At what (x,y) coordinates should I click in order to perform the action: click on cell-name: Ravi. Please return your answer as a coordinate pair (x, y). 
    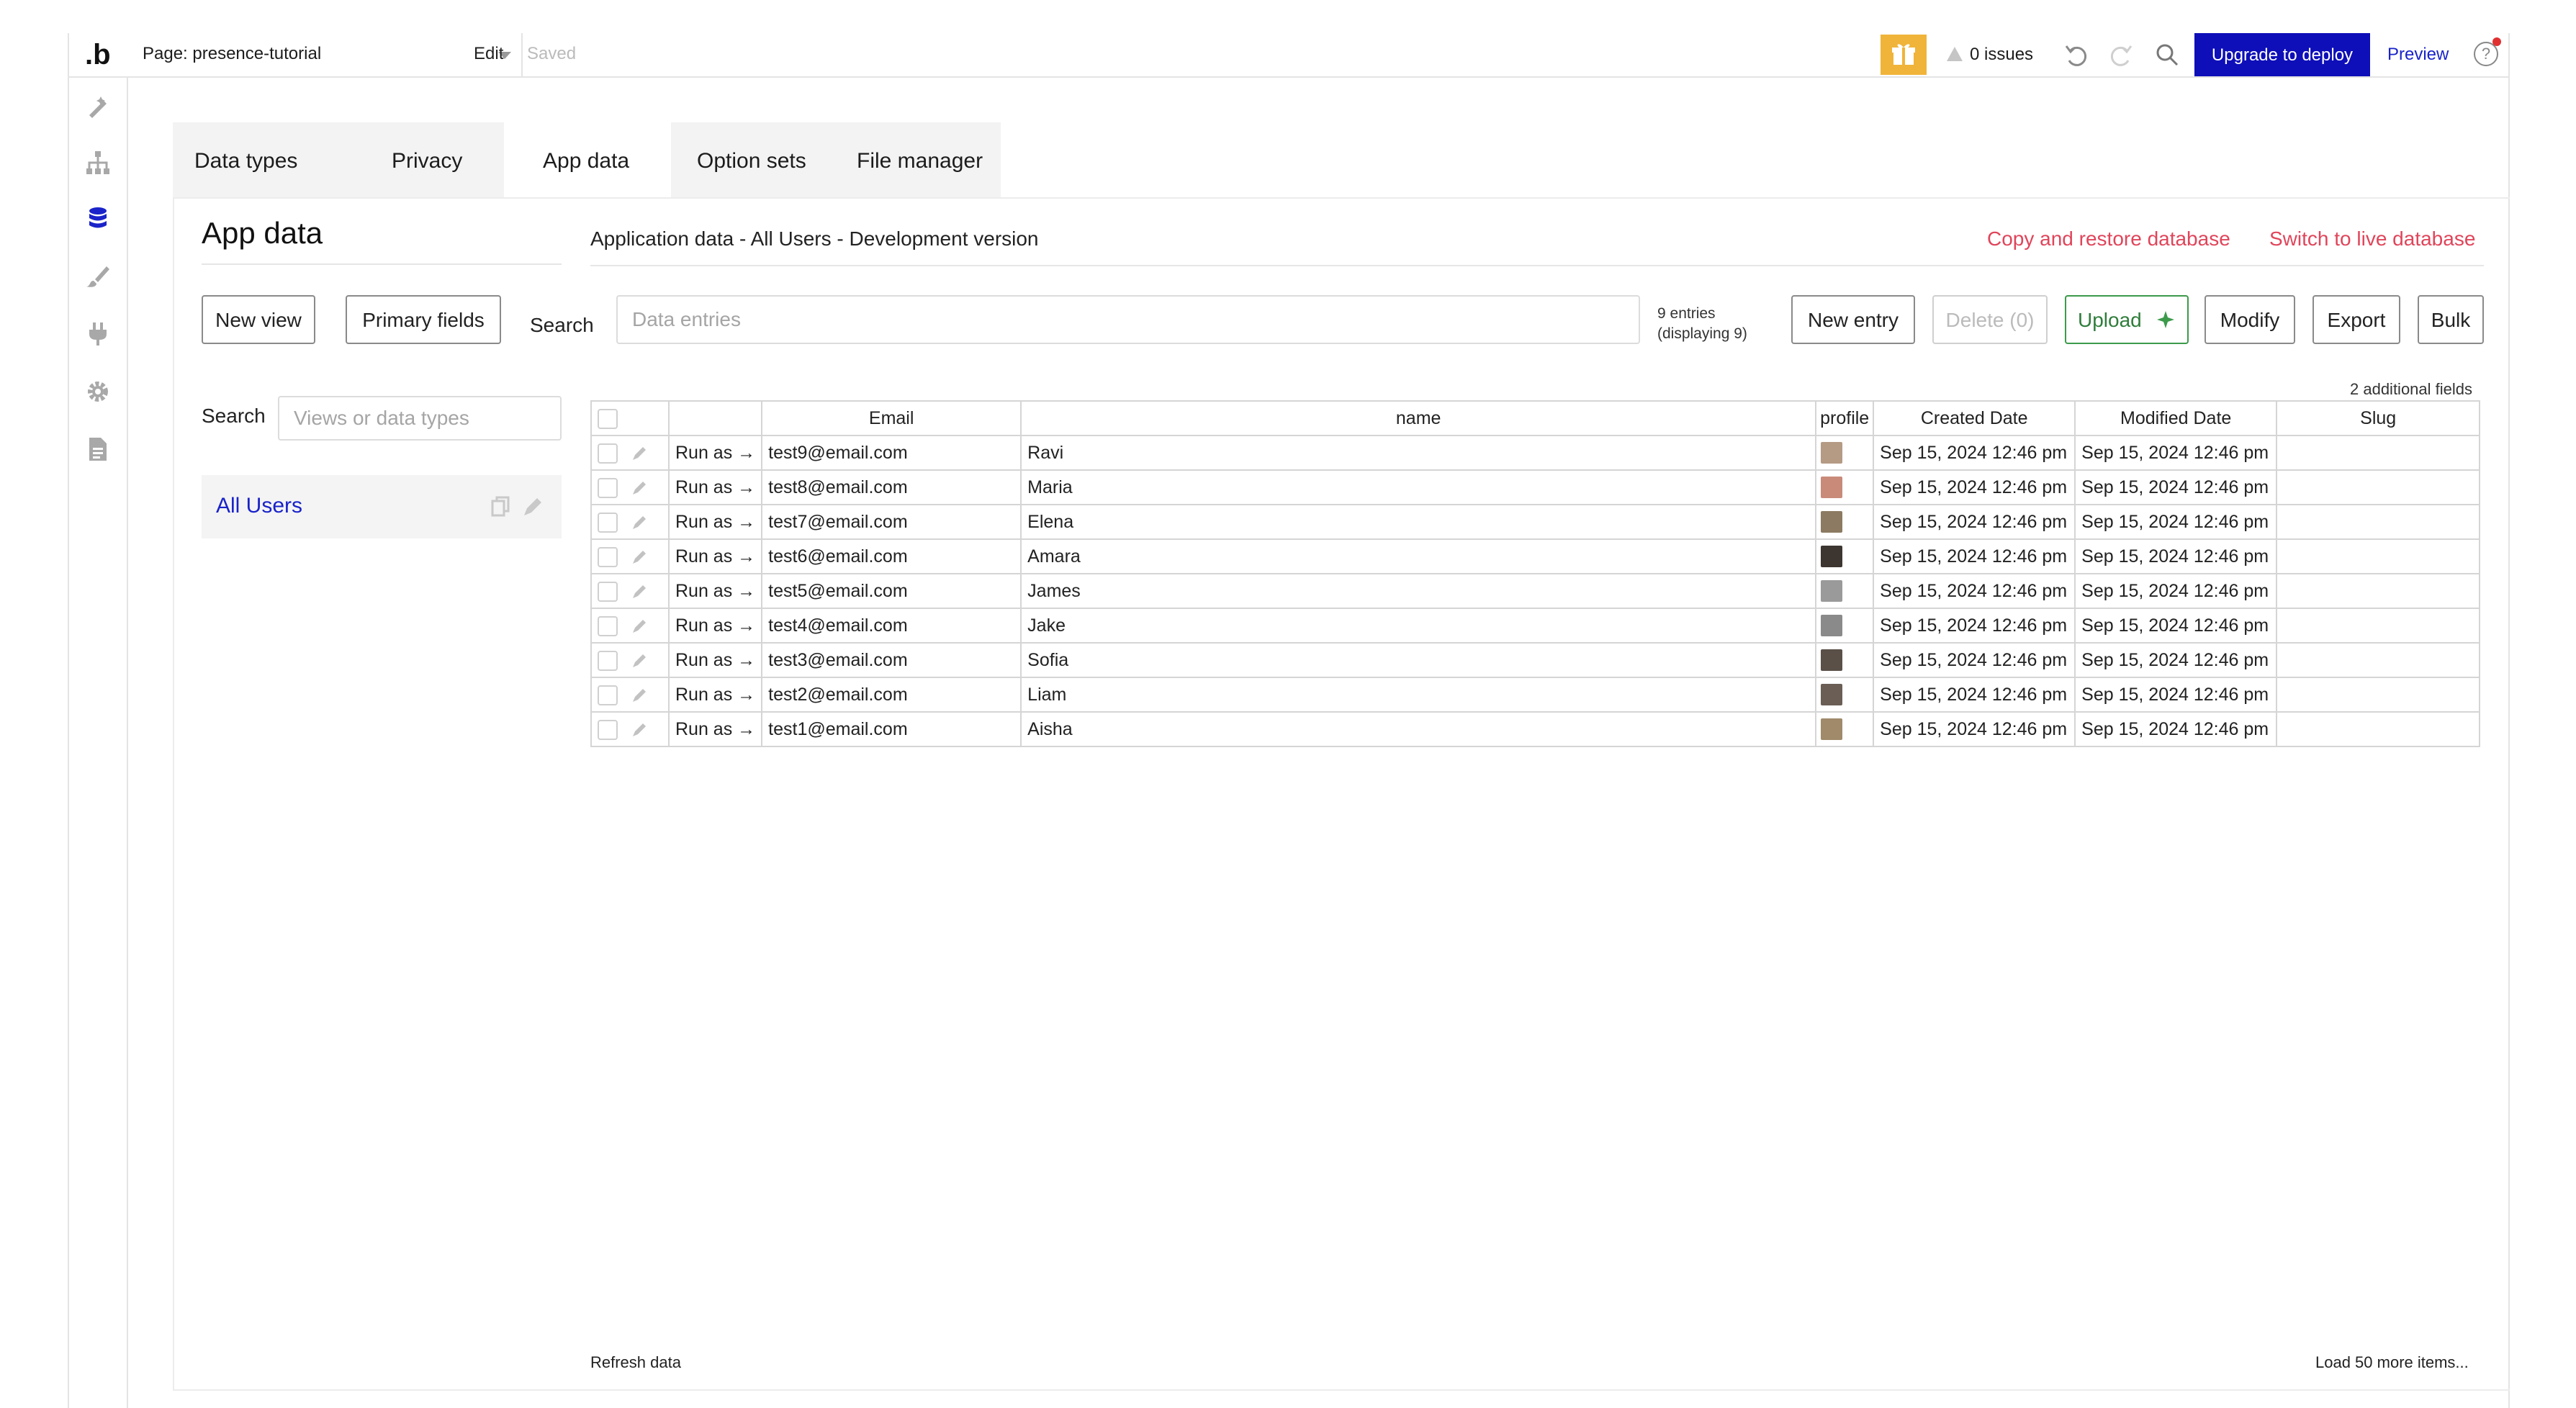
    Looking at the image, I should click on (1418, 453).